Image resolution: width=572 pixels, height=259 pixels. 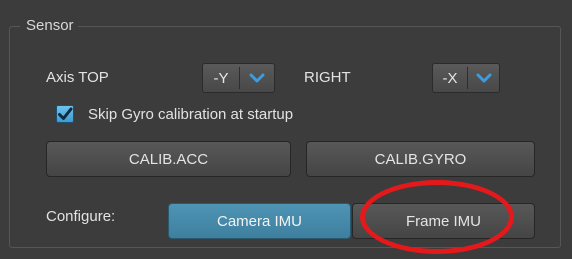 What do you see at coordinates (466, 78) in the screenshot?
I see `axis-right-dropdown: -X` at bounding box center [466, 78].